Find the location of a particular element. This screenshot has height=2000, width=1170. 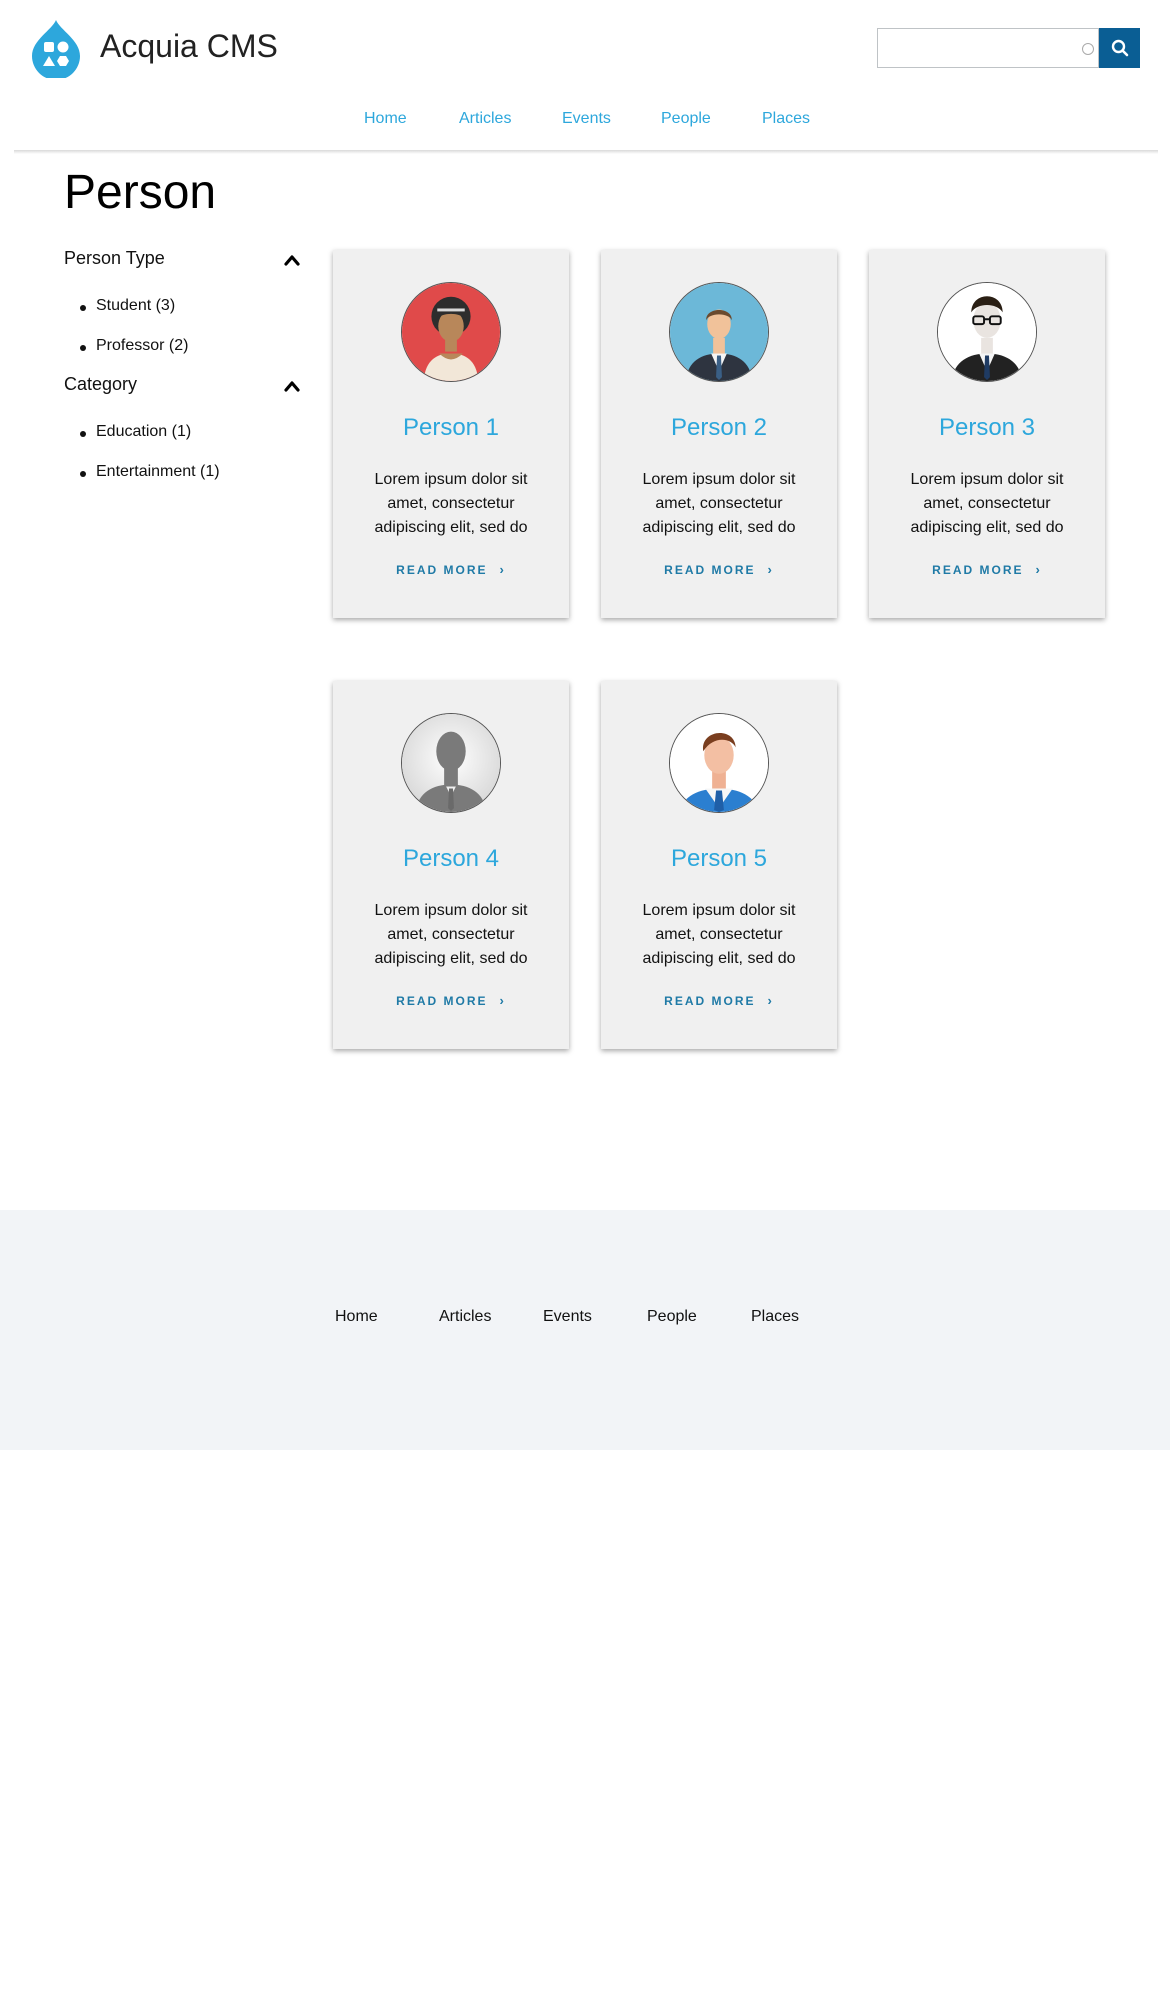

nav-link-people: People is located at coordinates (686, 119).